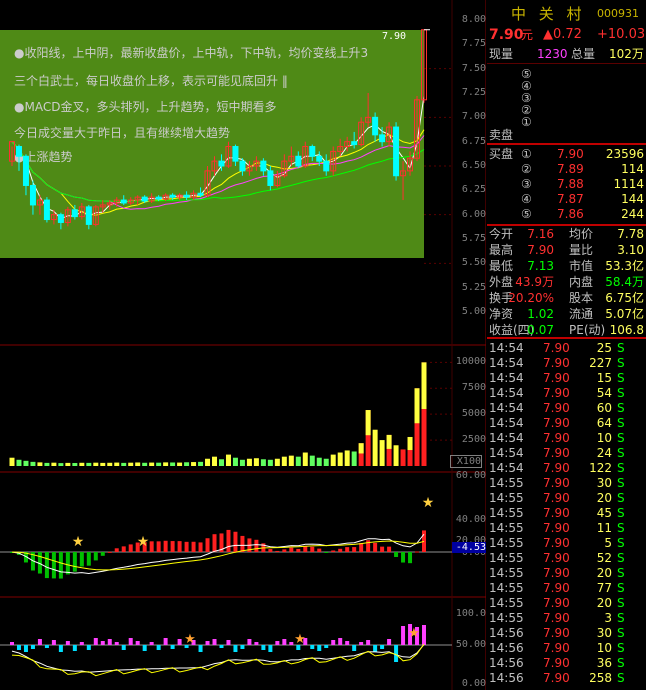  What do you see at coordinates (566, 663) in the screenshot?
I see `tick-trade-row: 14:56 7.90 36 S` at bounding box center [566, 663].